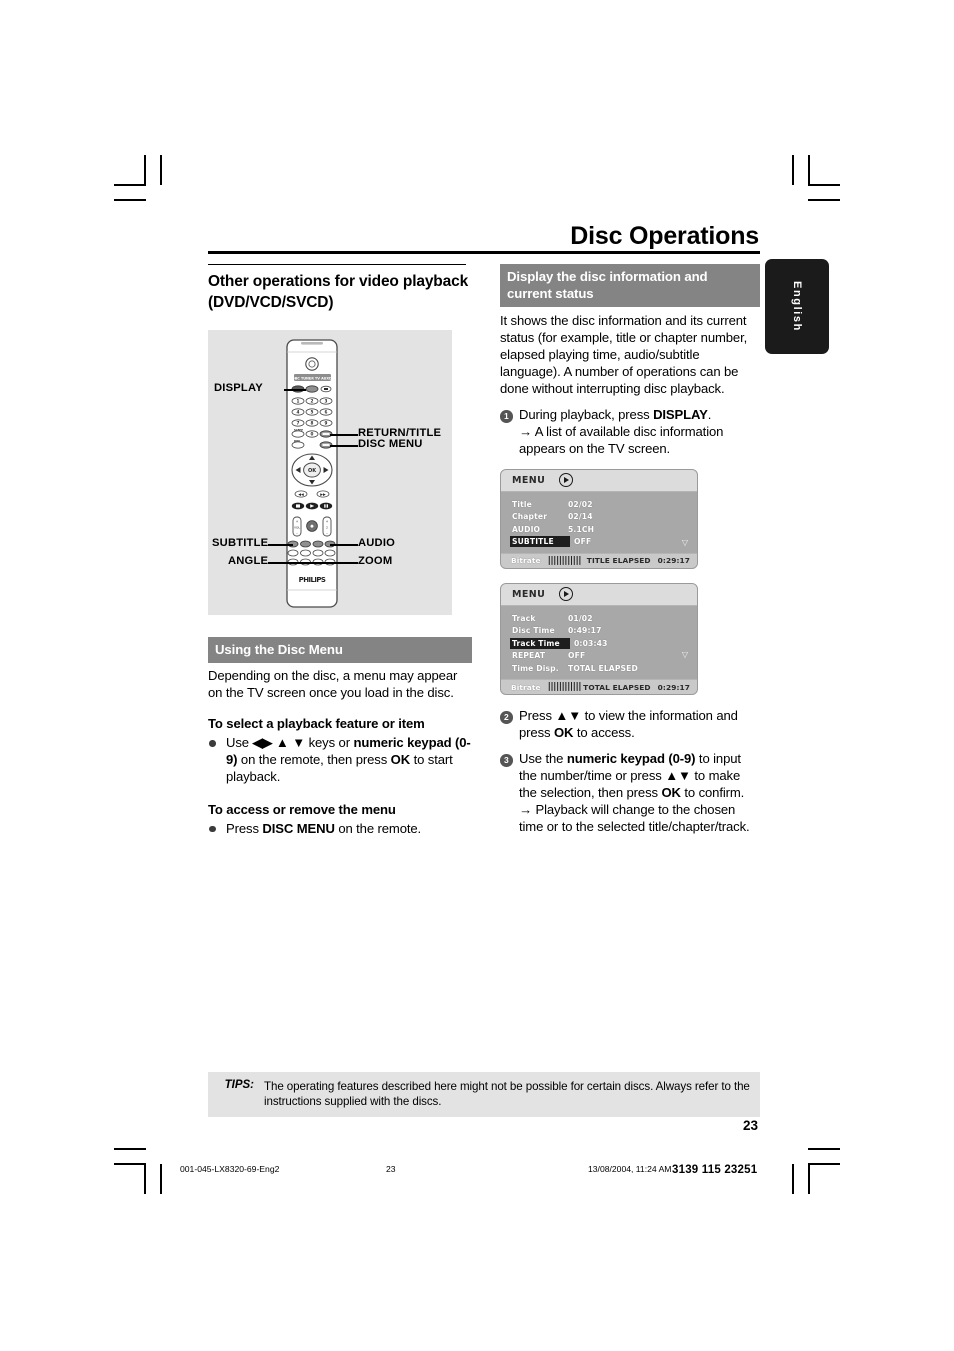 This screenshot has width=954, height=1351. Describe the element at coordinates (280, 545) in the screenshot. I see `leader-line-subtitle` at that location.